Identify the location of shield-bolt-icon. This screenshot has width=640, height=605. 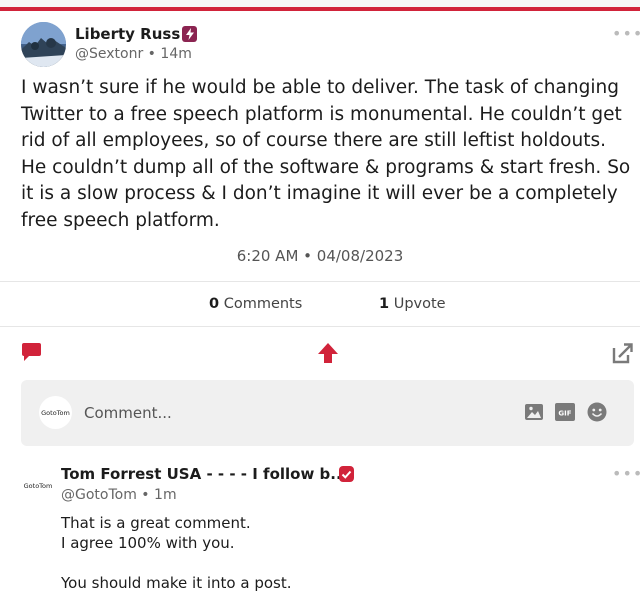
(189, 34).